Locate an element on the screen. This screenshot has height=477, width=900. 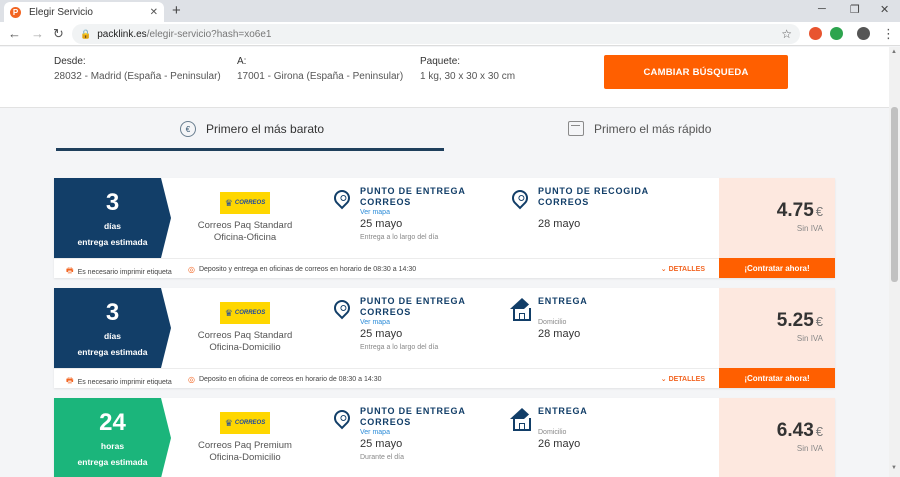
dropoff-note: Entrega a lo largo del día is located at coordinates (399, 237).